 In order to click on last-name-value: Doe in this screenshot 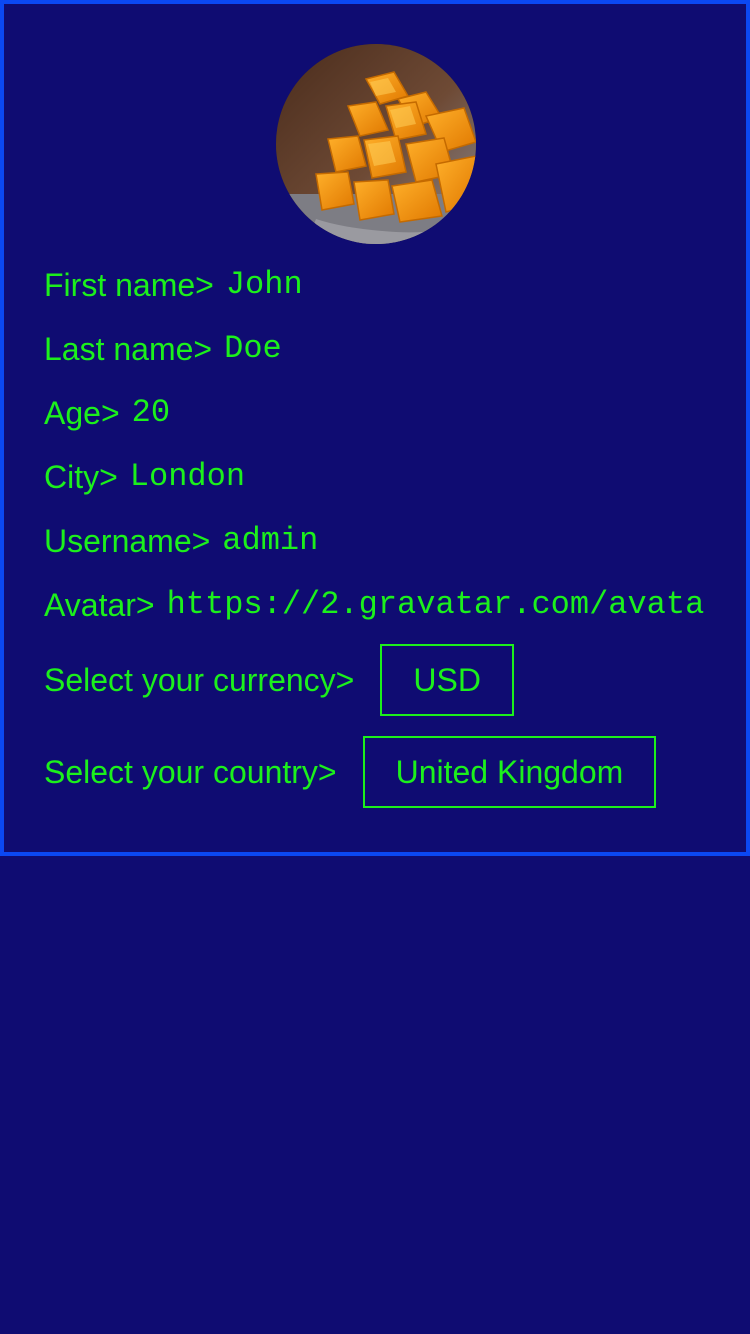, I will do `click(253, 348)`.